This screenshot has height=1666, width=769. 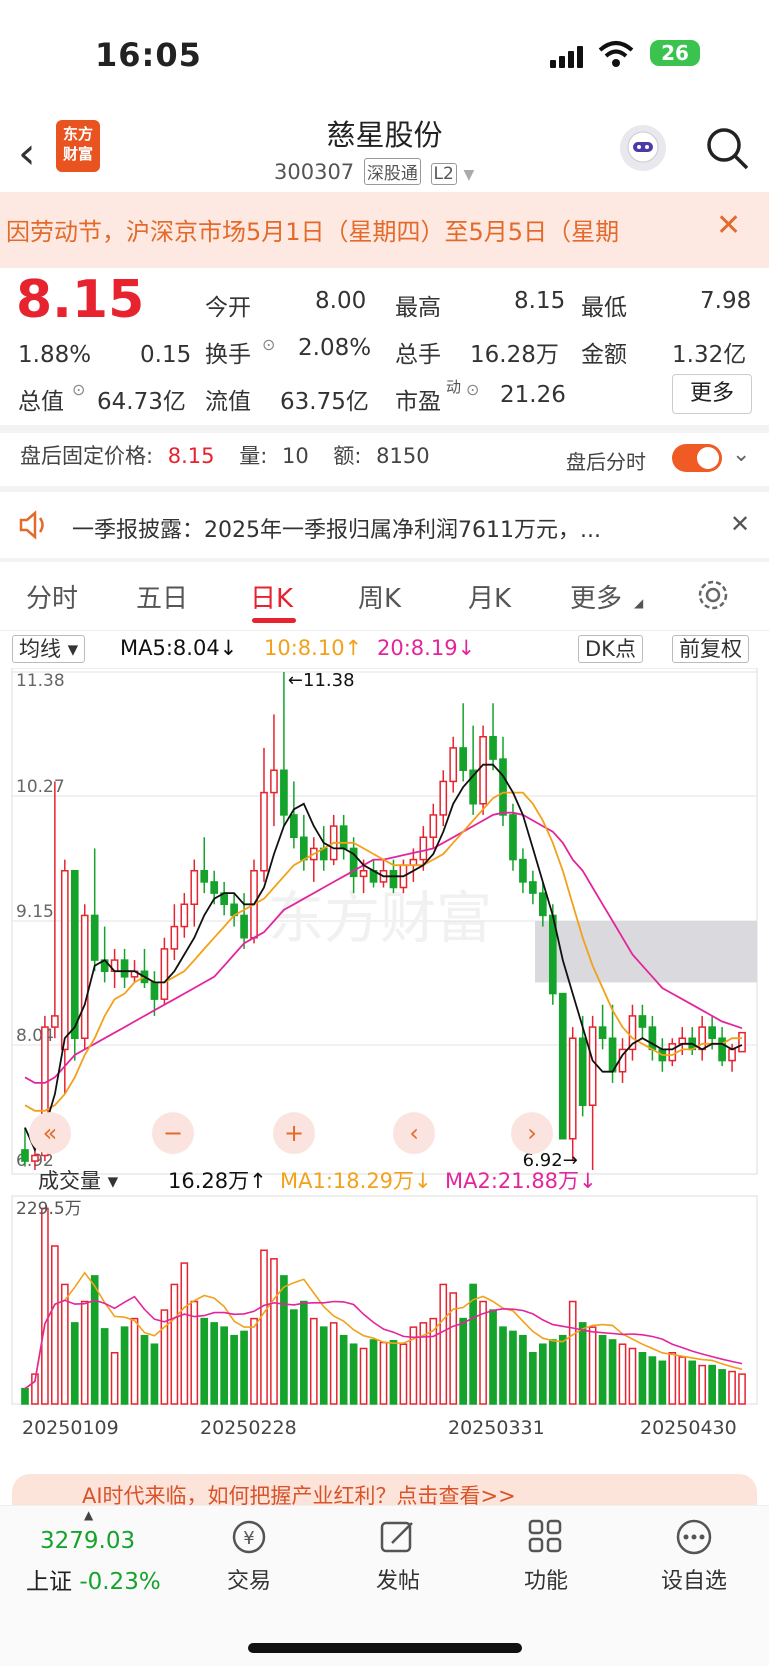 What do you see at coordinates (697, 458) in the screenshot?
I see `after-hours-toggle` at bounding box center [697, 458].